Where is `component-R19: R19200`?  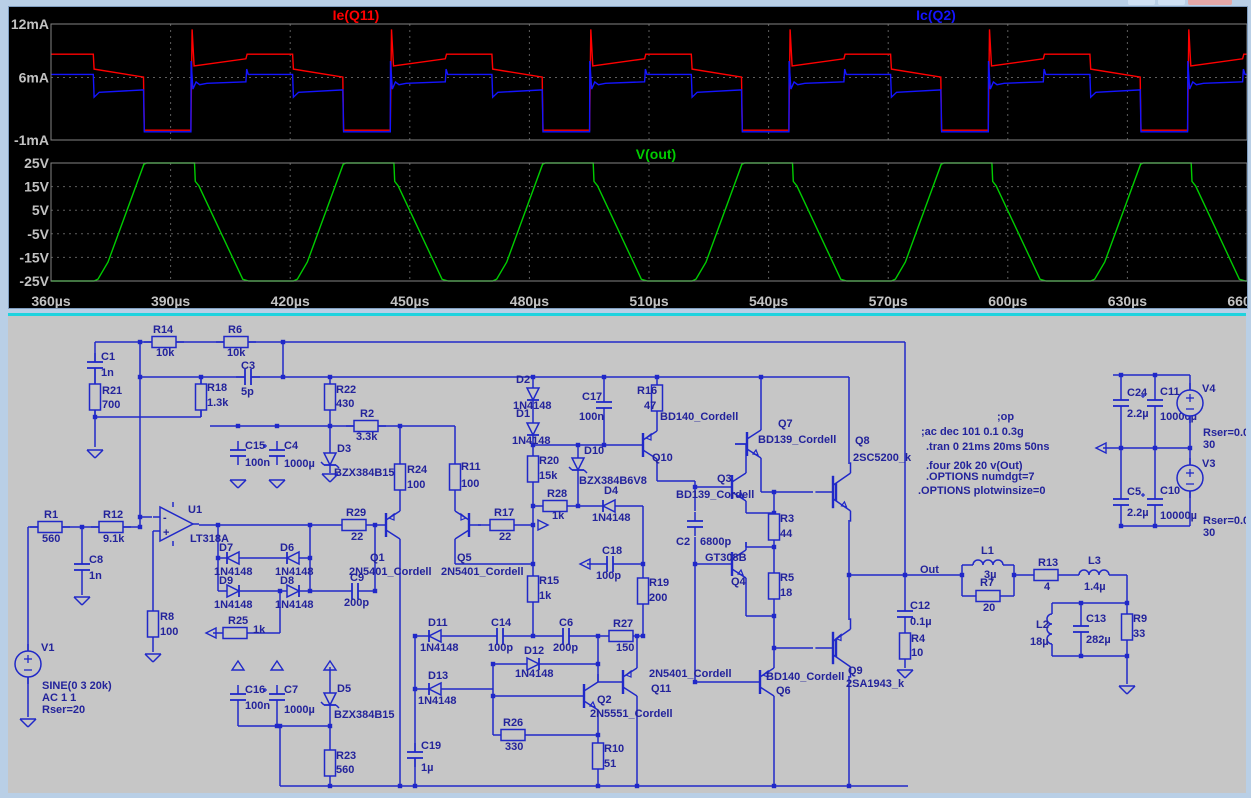 component-R19: R19200 is located at coordinates (653, 591).